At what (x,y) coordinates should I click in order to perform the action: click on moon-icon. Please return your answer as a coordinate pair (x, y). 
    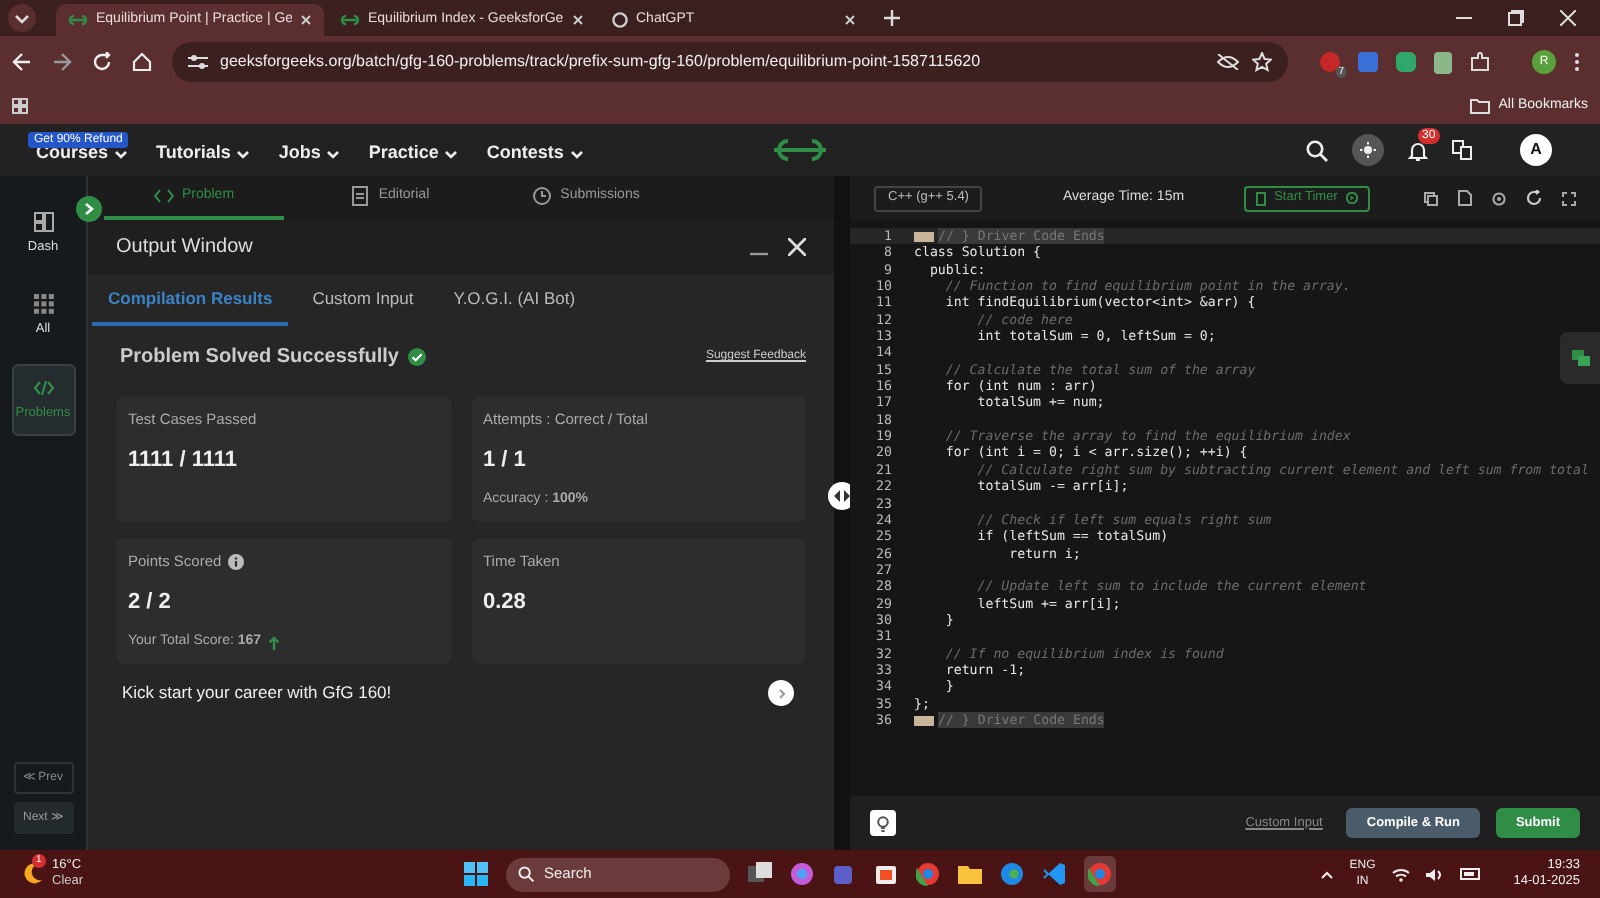
    Looking at the image, I should click on (32, 874).